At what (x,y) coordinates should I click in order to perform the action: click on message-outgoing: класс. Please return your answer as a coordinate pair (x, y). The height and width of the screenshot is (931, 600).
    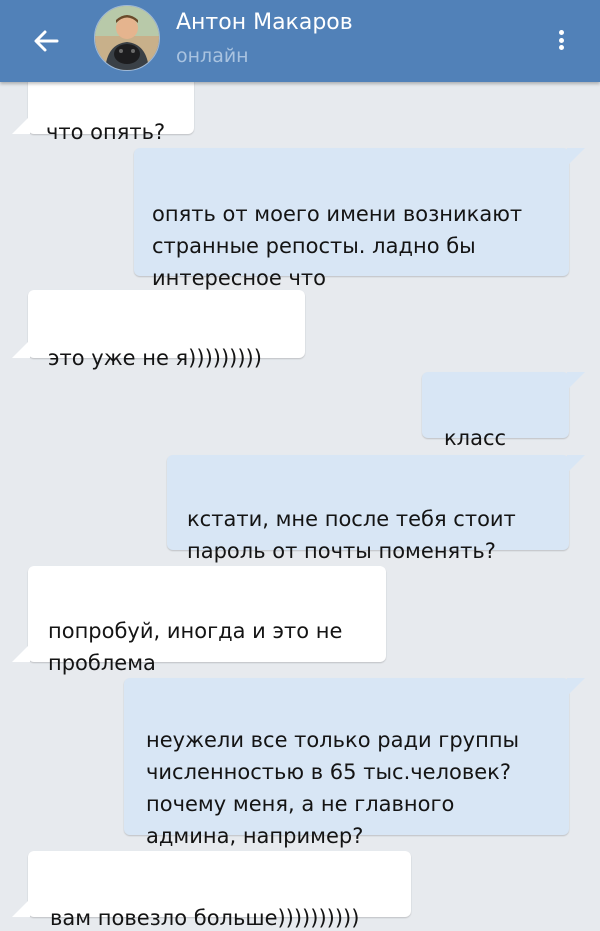
    Looking at the image, I should click on (503, 426).